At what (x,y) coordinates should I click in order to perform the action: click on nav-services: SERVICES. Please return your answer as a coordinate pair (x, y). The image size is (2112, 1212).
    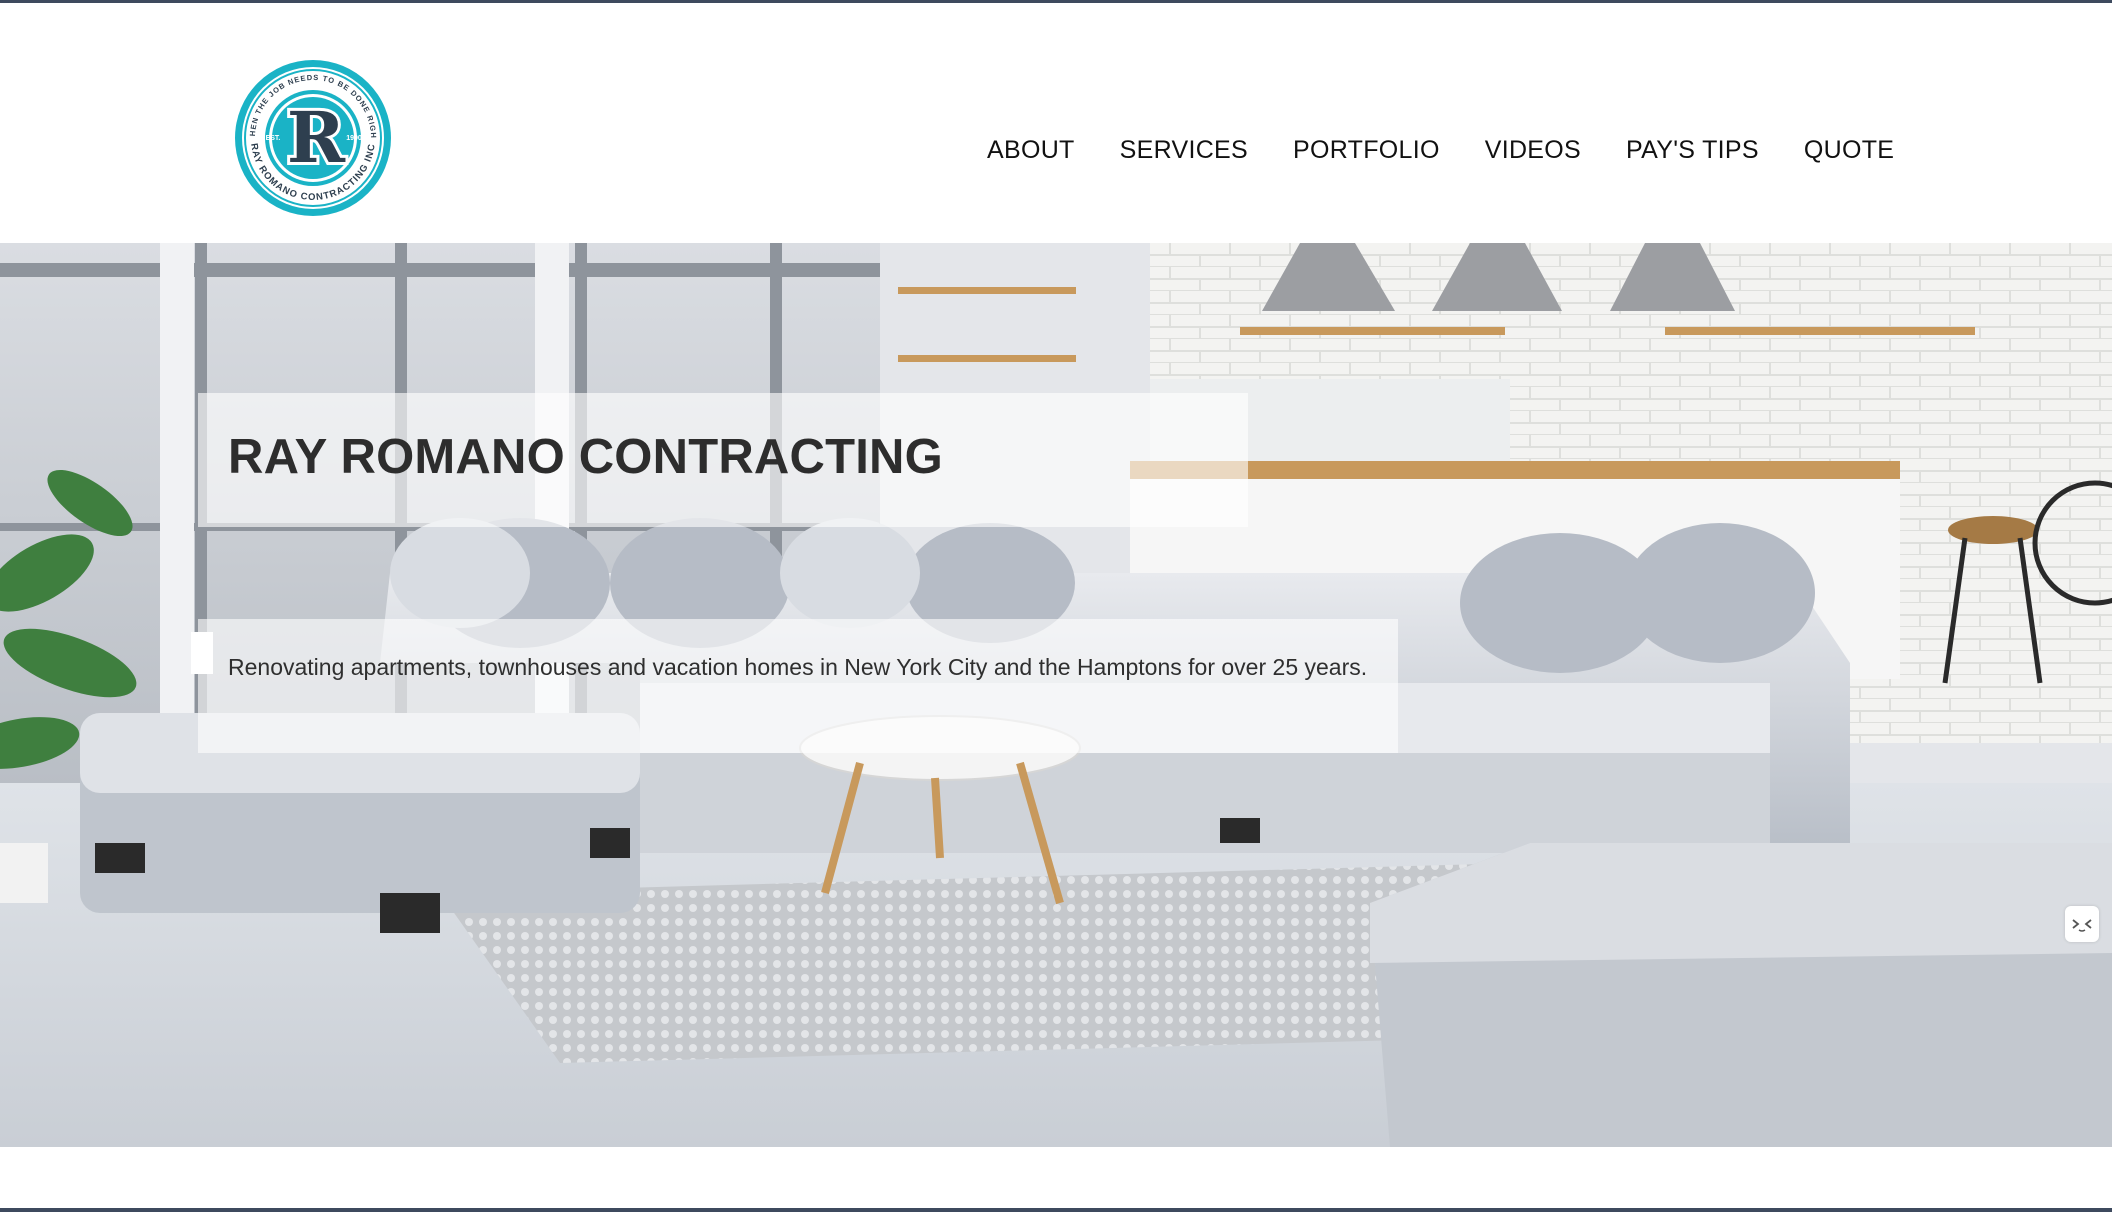
    Looking at the image, I should click on (1184, 150).